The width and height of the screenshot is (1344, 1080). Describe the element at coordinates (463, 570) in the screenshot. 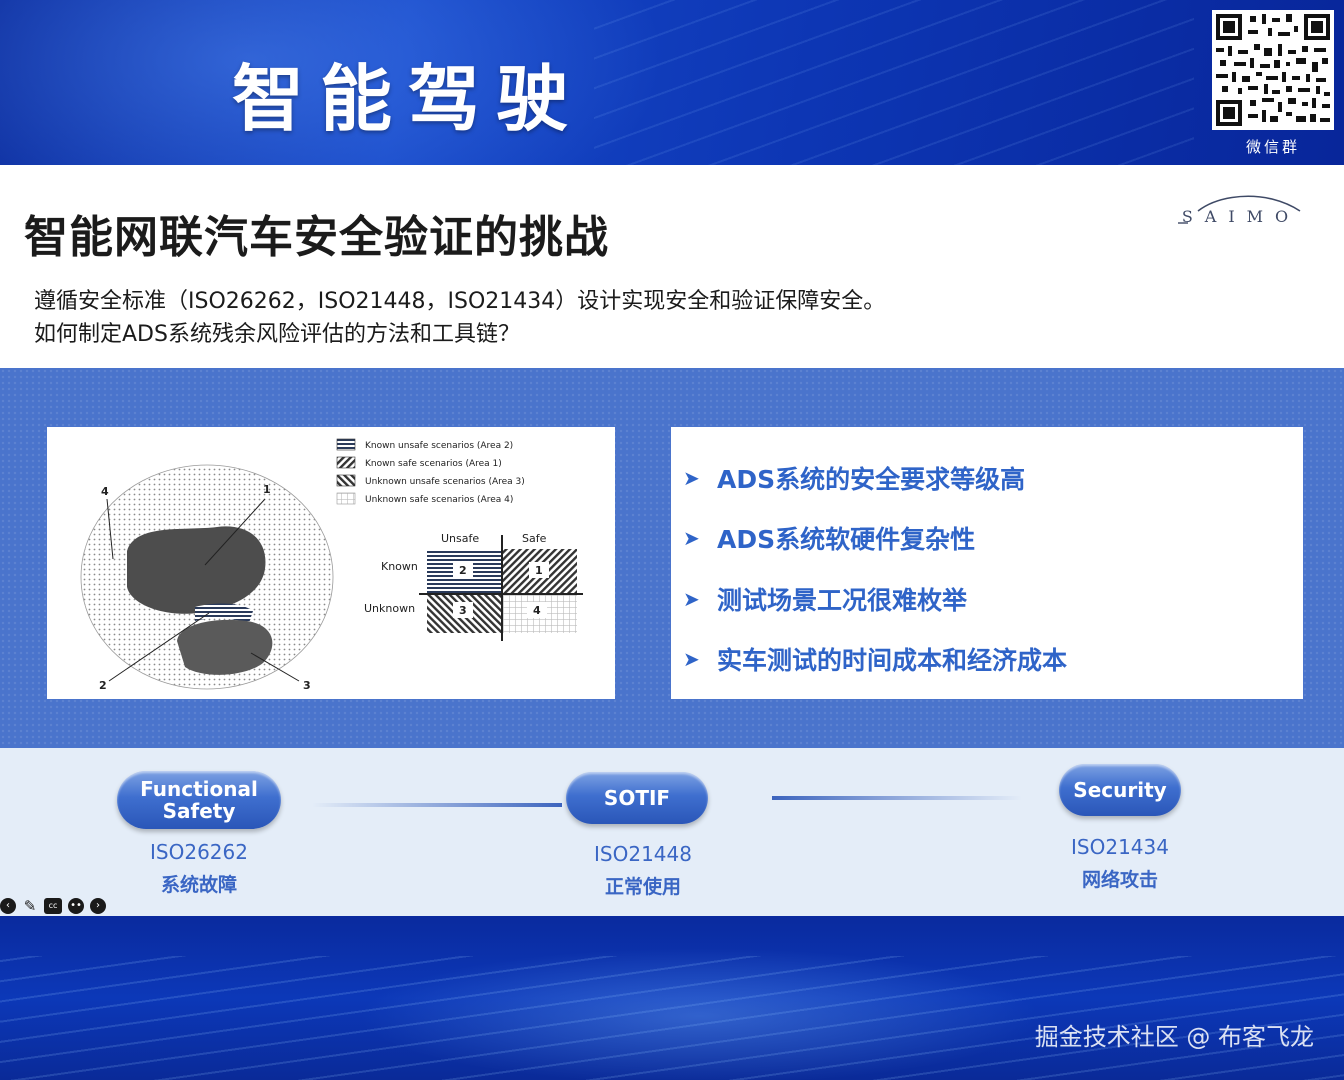

I see `matrix-cell-2-label: 2` at that location.